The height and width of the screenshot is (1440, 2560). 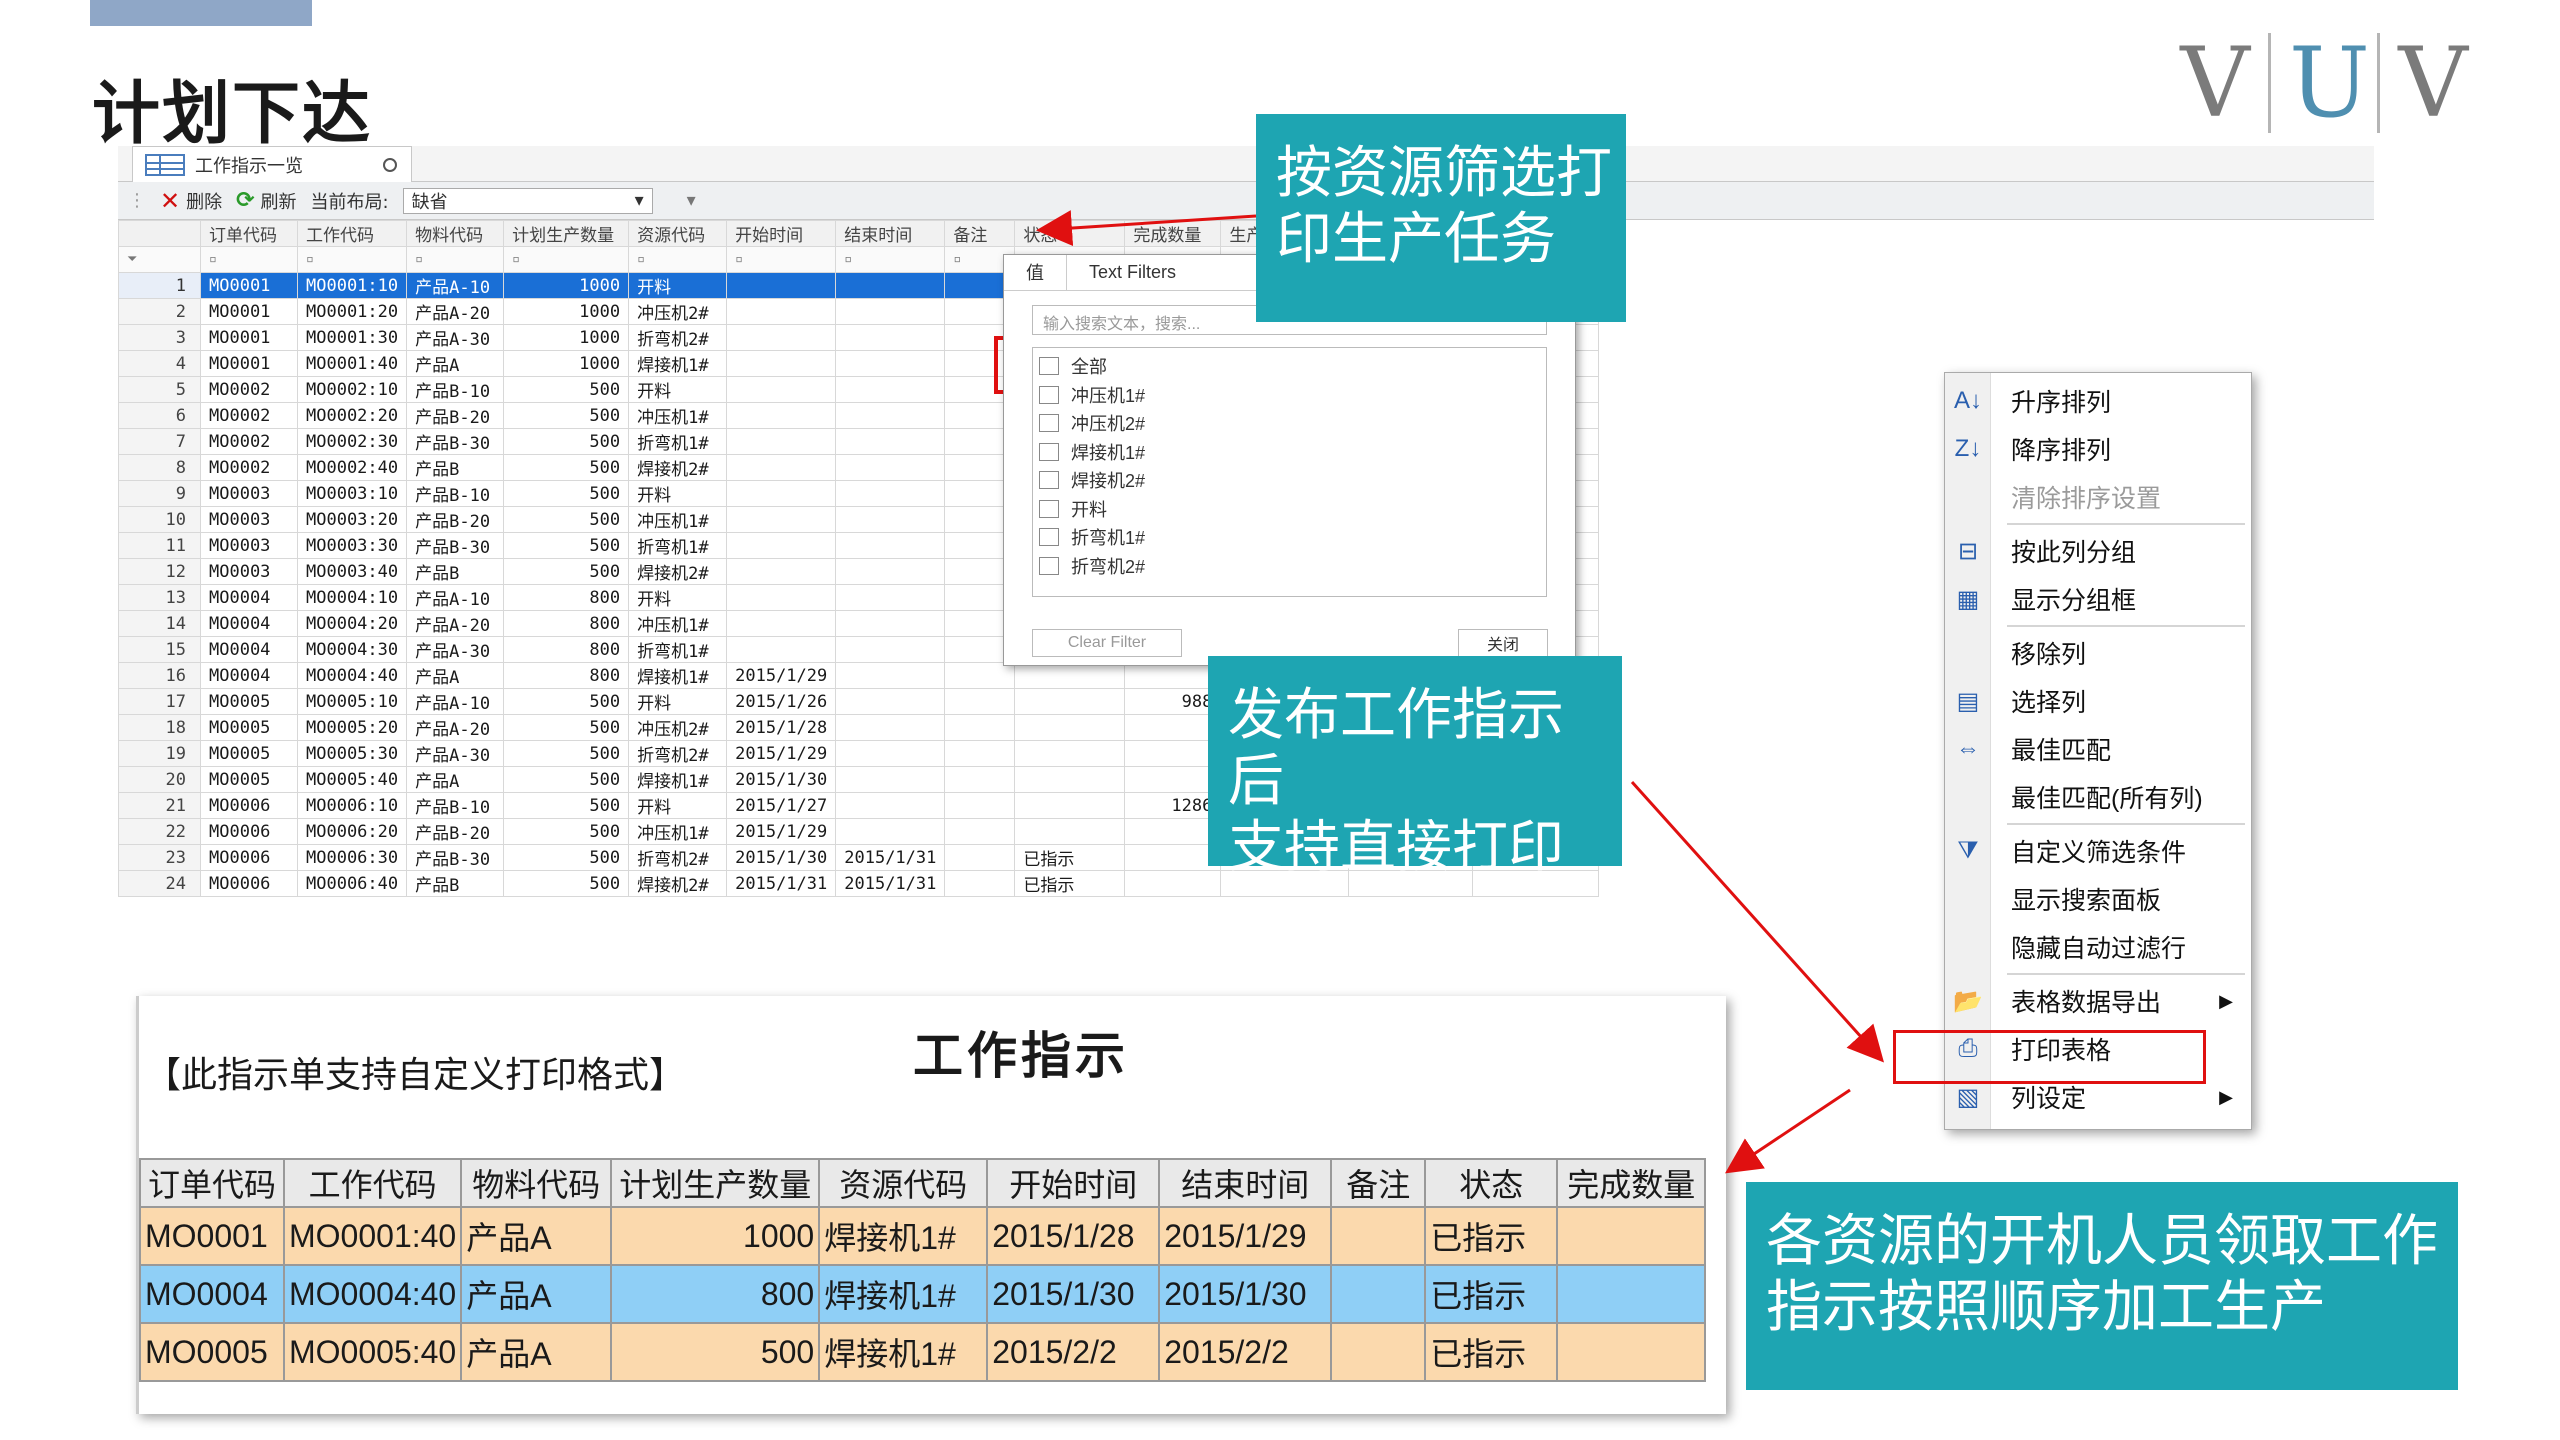 I want to click on menu-item-label: 选择列, so click(x=2049, y=703).